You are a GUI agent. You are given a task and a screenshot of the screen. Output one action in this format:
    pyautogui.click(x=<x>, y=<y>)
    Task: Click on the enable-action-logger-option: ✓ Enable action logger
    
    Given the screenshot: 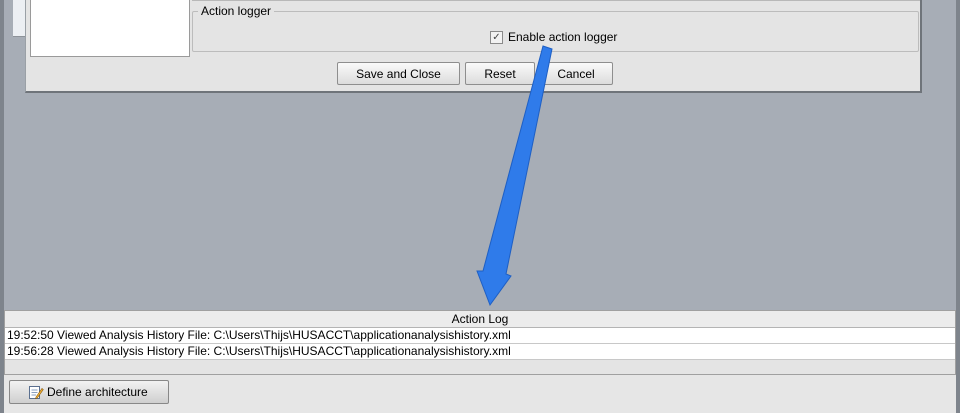 What is the action you would take?
    pyautogui.click(x=553, y=37)
    